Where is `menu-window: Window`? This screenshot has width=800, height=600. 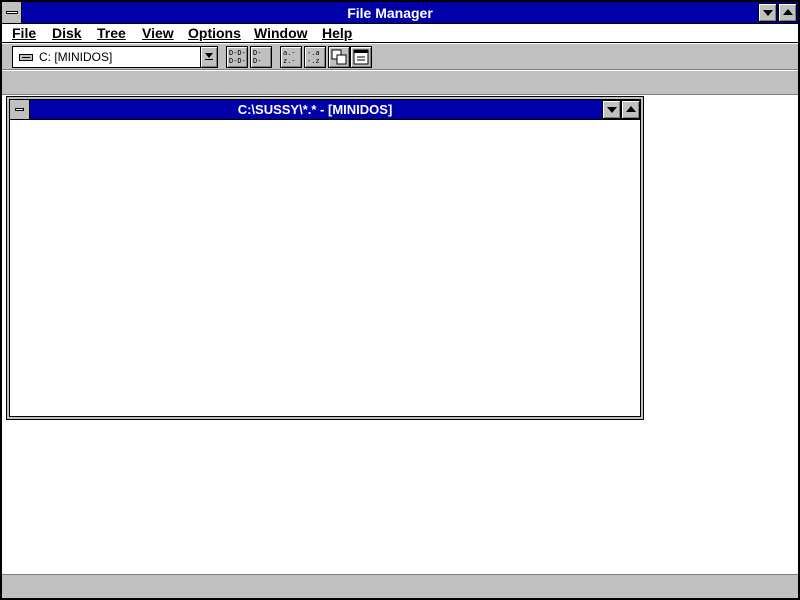 menu-window: Window is located at coordinates (281, 33).